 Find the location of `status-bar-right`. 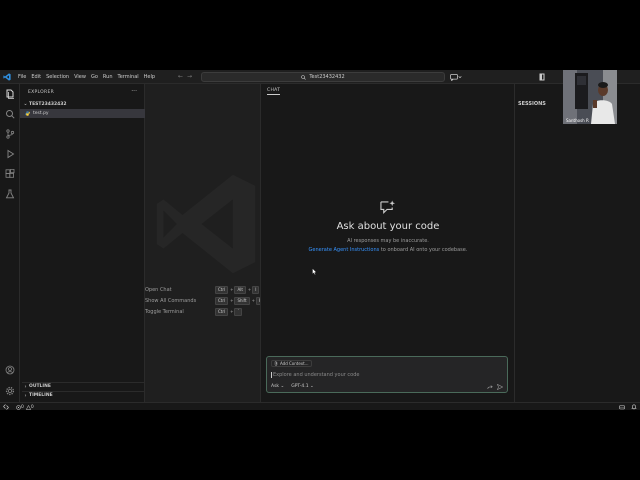

status-bar-right is located at coordinates (625, 407).